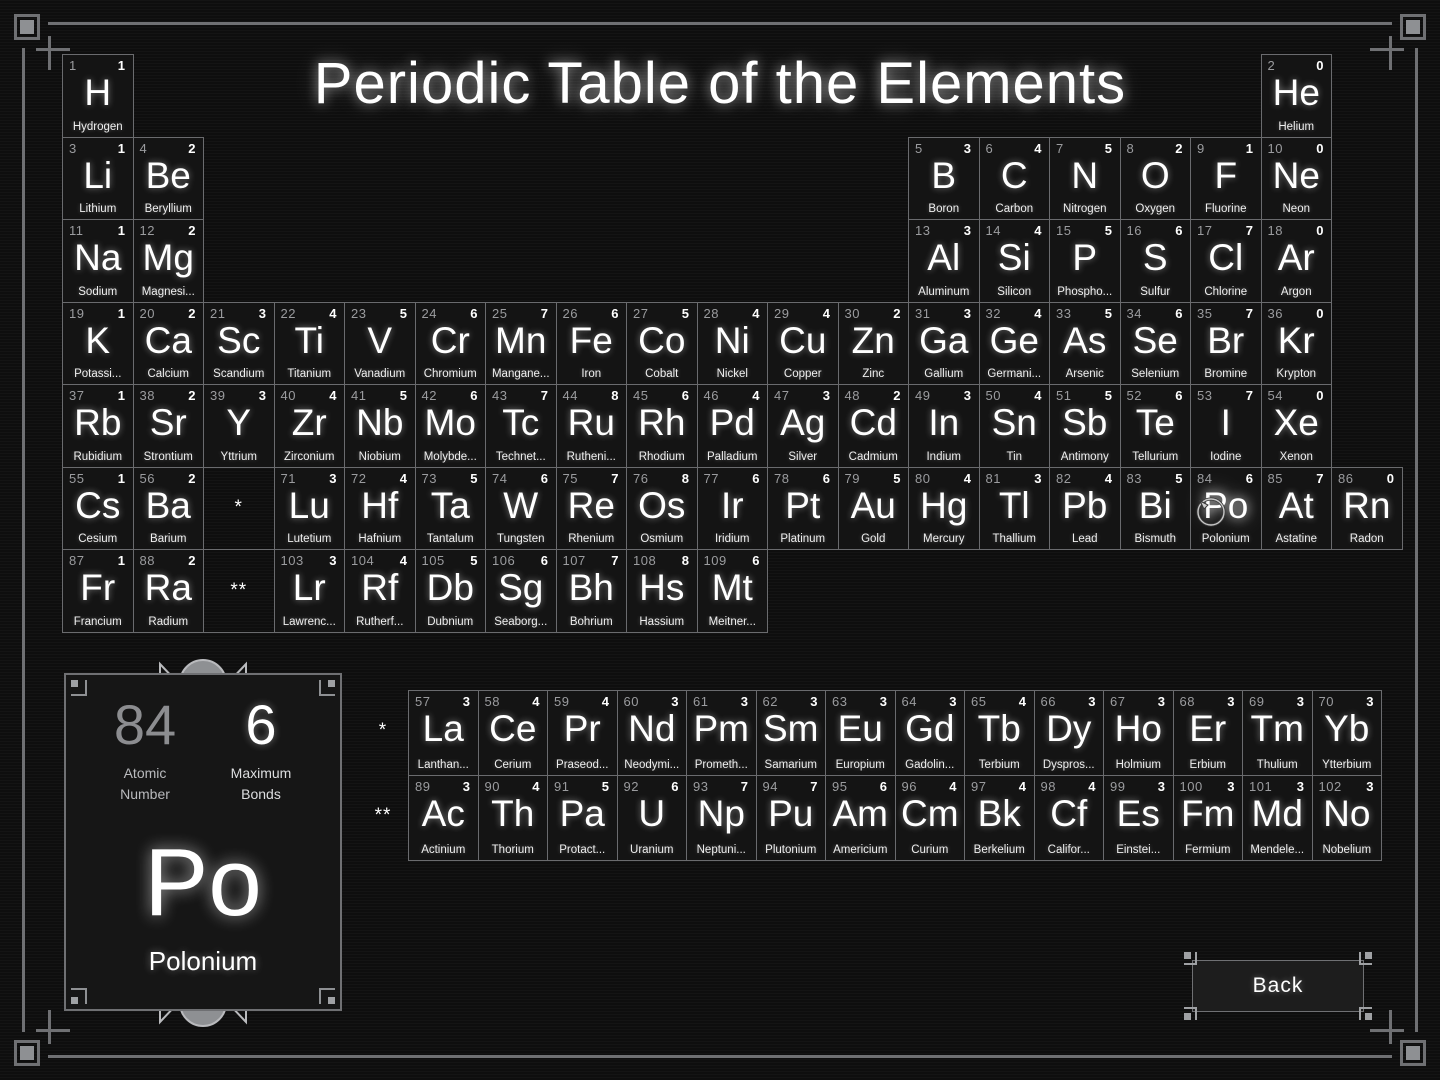  Describe the element at coordinates (732, 343) in the screenshot. I see `element-cell-ni: 28 4 Ni Nickel` at that location.